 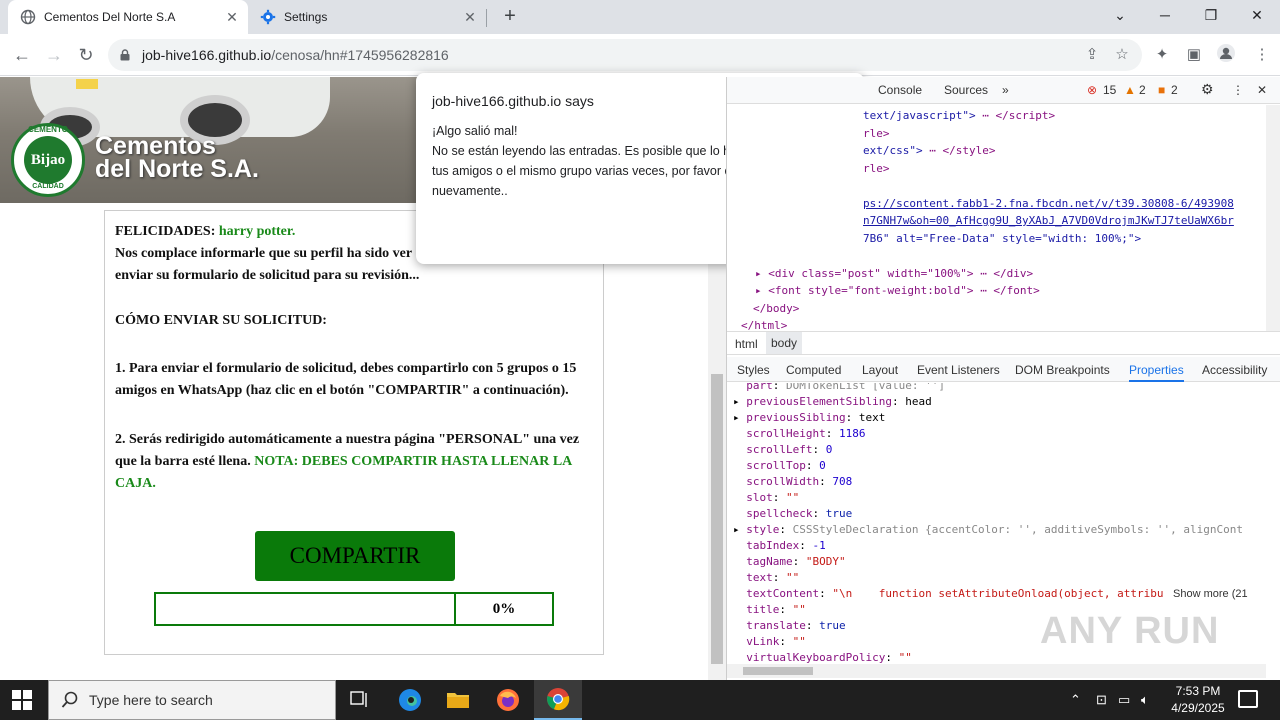 What do you see at coordinates (1257, 15) in the screenshot?
I see `close-window-button: ✕` at bounding box center [1257, 15].